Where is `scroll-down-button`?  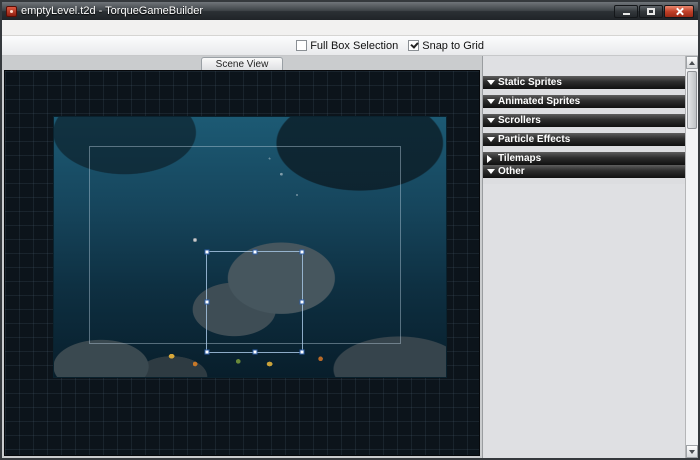
scroll-down-button is located at coordinates (692, 451).